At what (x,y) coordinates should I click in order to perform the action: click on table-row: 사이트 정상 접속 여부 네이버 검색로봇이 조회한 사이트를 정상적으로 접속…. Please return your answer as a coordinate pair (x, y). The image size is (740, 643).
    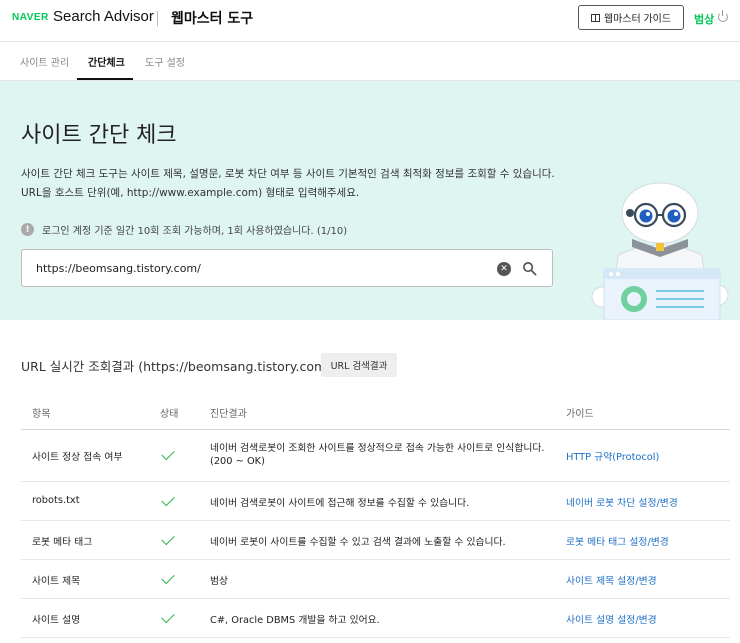
    Looking at the image, I should click on (375, 456).